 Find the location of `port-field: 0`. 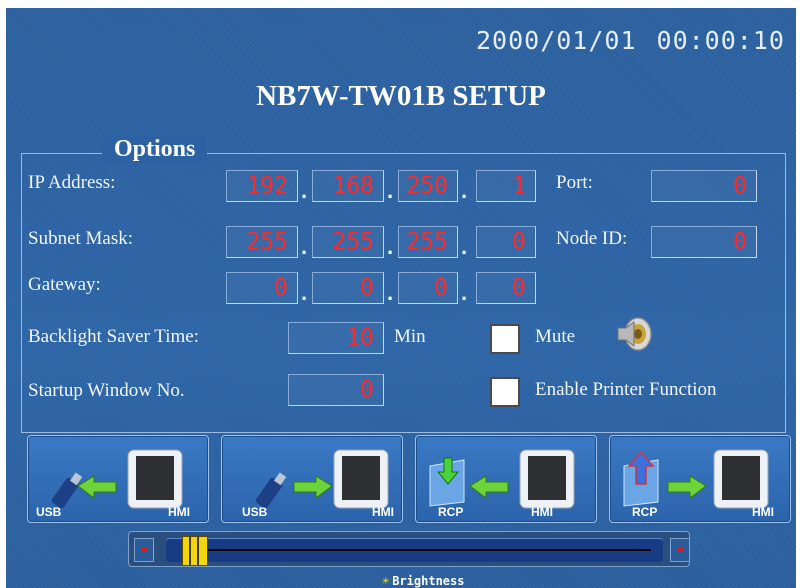

port-field: 0 is located at coordinates (704, 186).